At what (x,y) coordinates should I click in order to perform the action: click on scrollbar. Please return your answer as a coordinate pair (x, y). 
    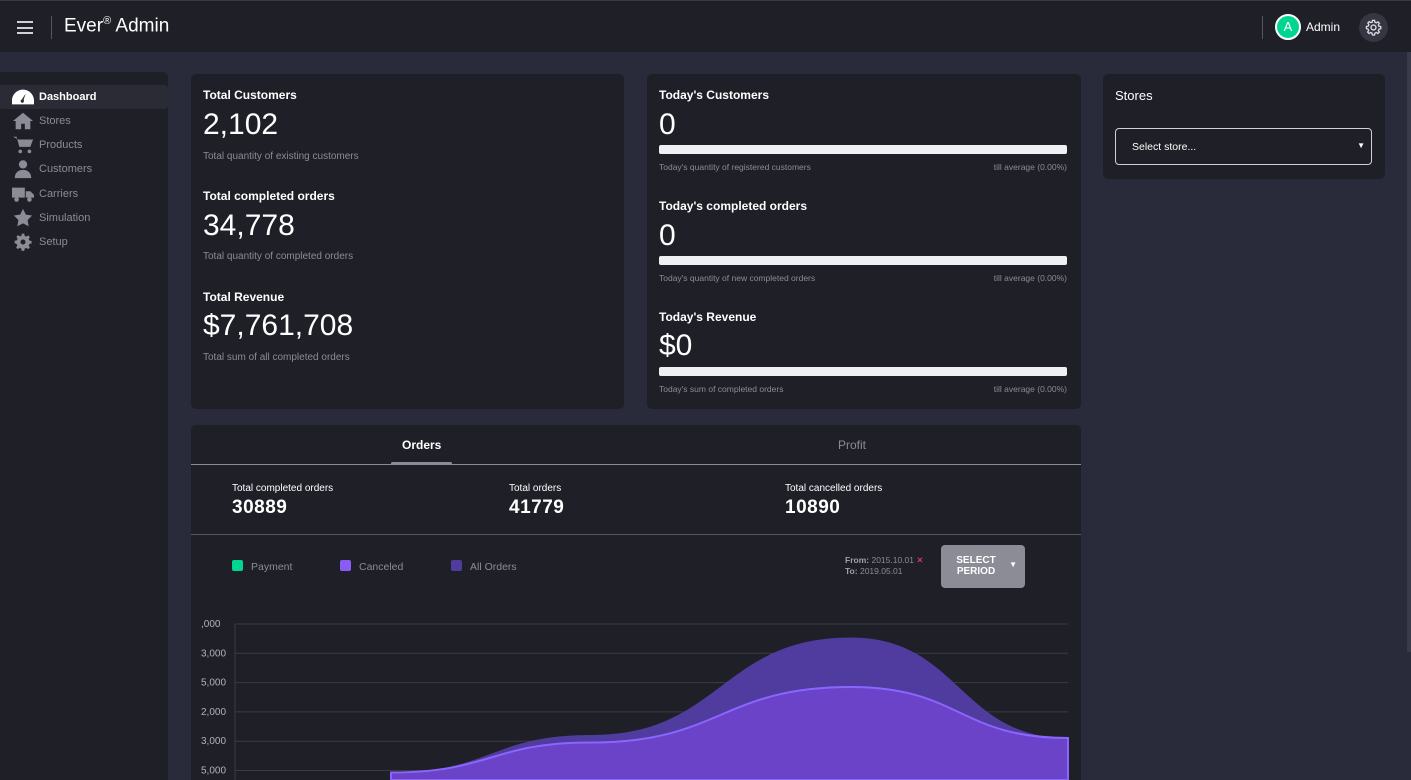
    Looking at the image, I should click on (1409, 416).